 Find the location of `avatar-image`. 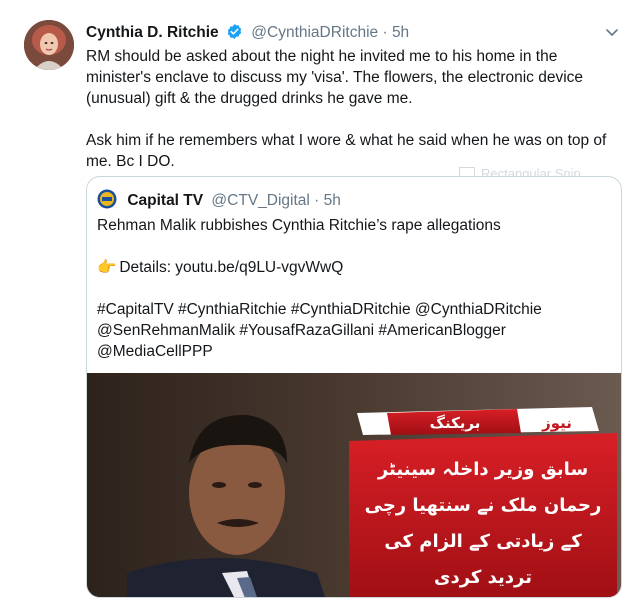

avatar-image is located at coordinates (49, 45).